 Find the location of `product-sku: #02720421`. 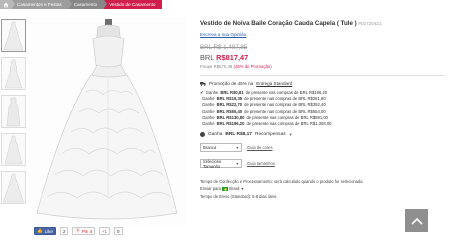

product-sku: #02720421 is located at coordinates (370, 23).